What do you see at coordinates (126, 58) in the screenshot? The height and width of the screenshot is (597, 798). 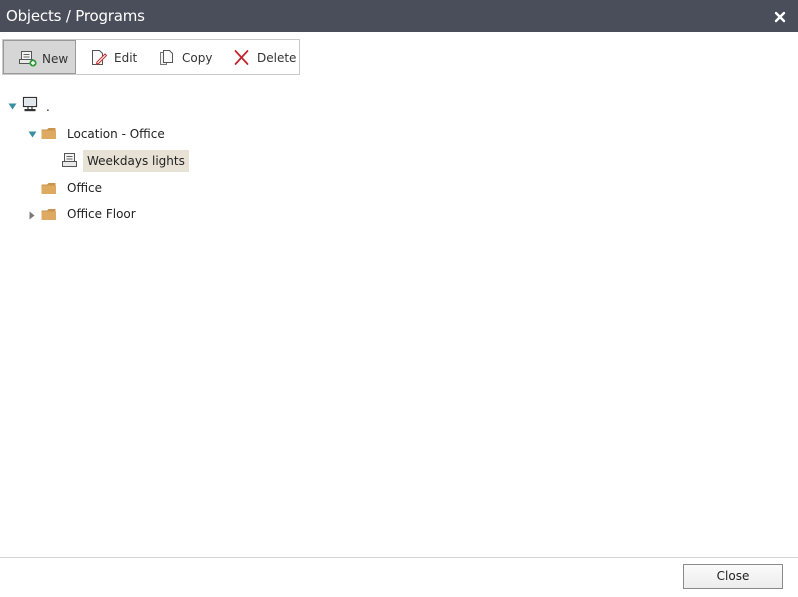 I see `edit-button-label: Edit` at bounding box center [126, 58].